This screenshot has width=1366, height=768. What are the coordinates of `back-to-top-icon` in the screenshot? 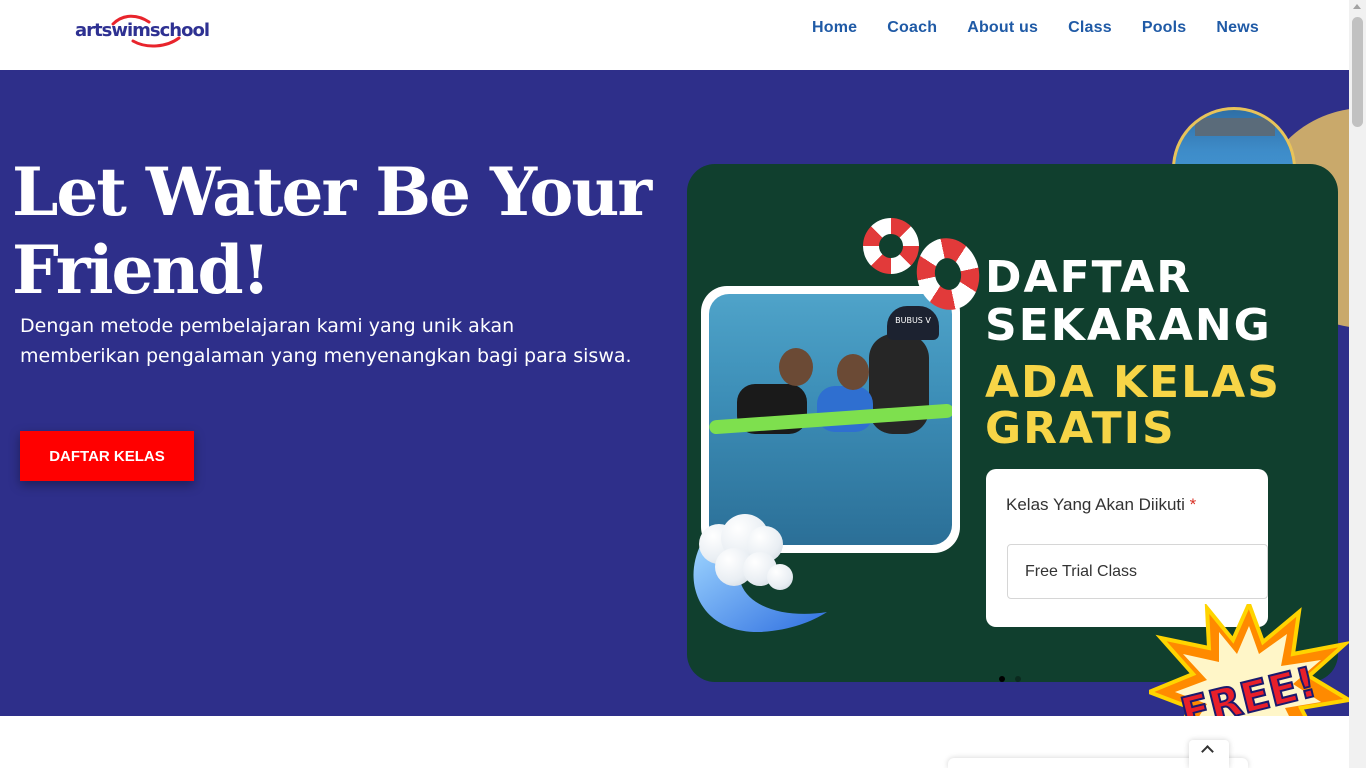 It's located at (1207, 751).